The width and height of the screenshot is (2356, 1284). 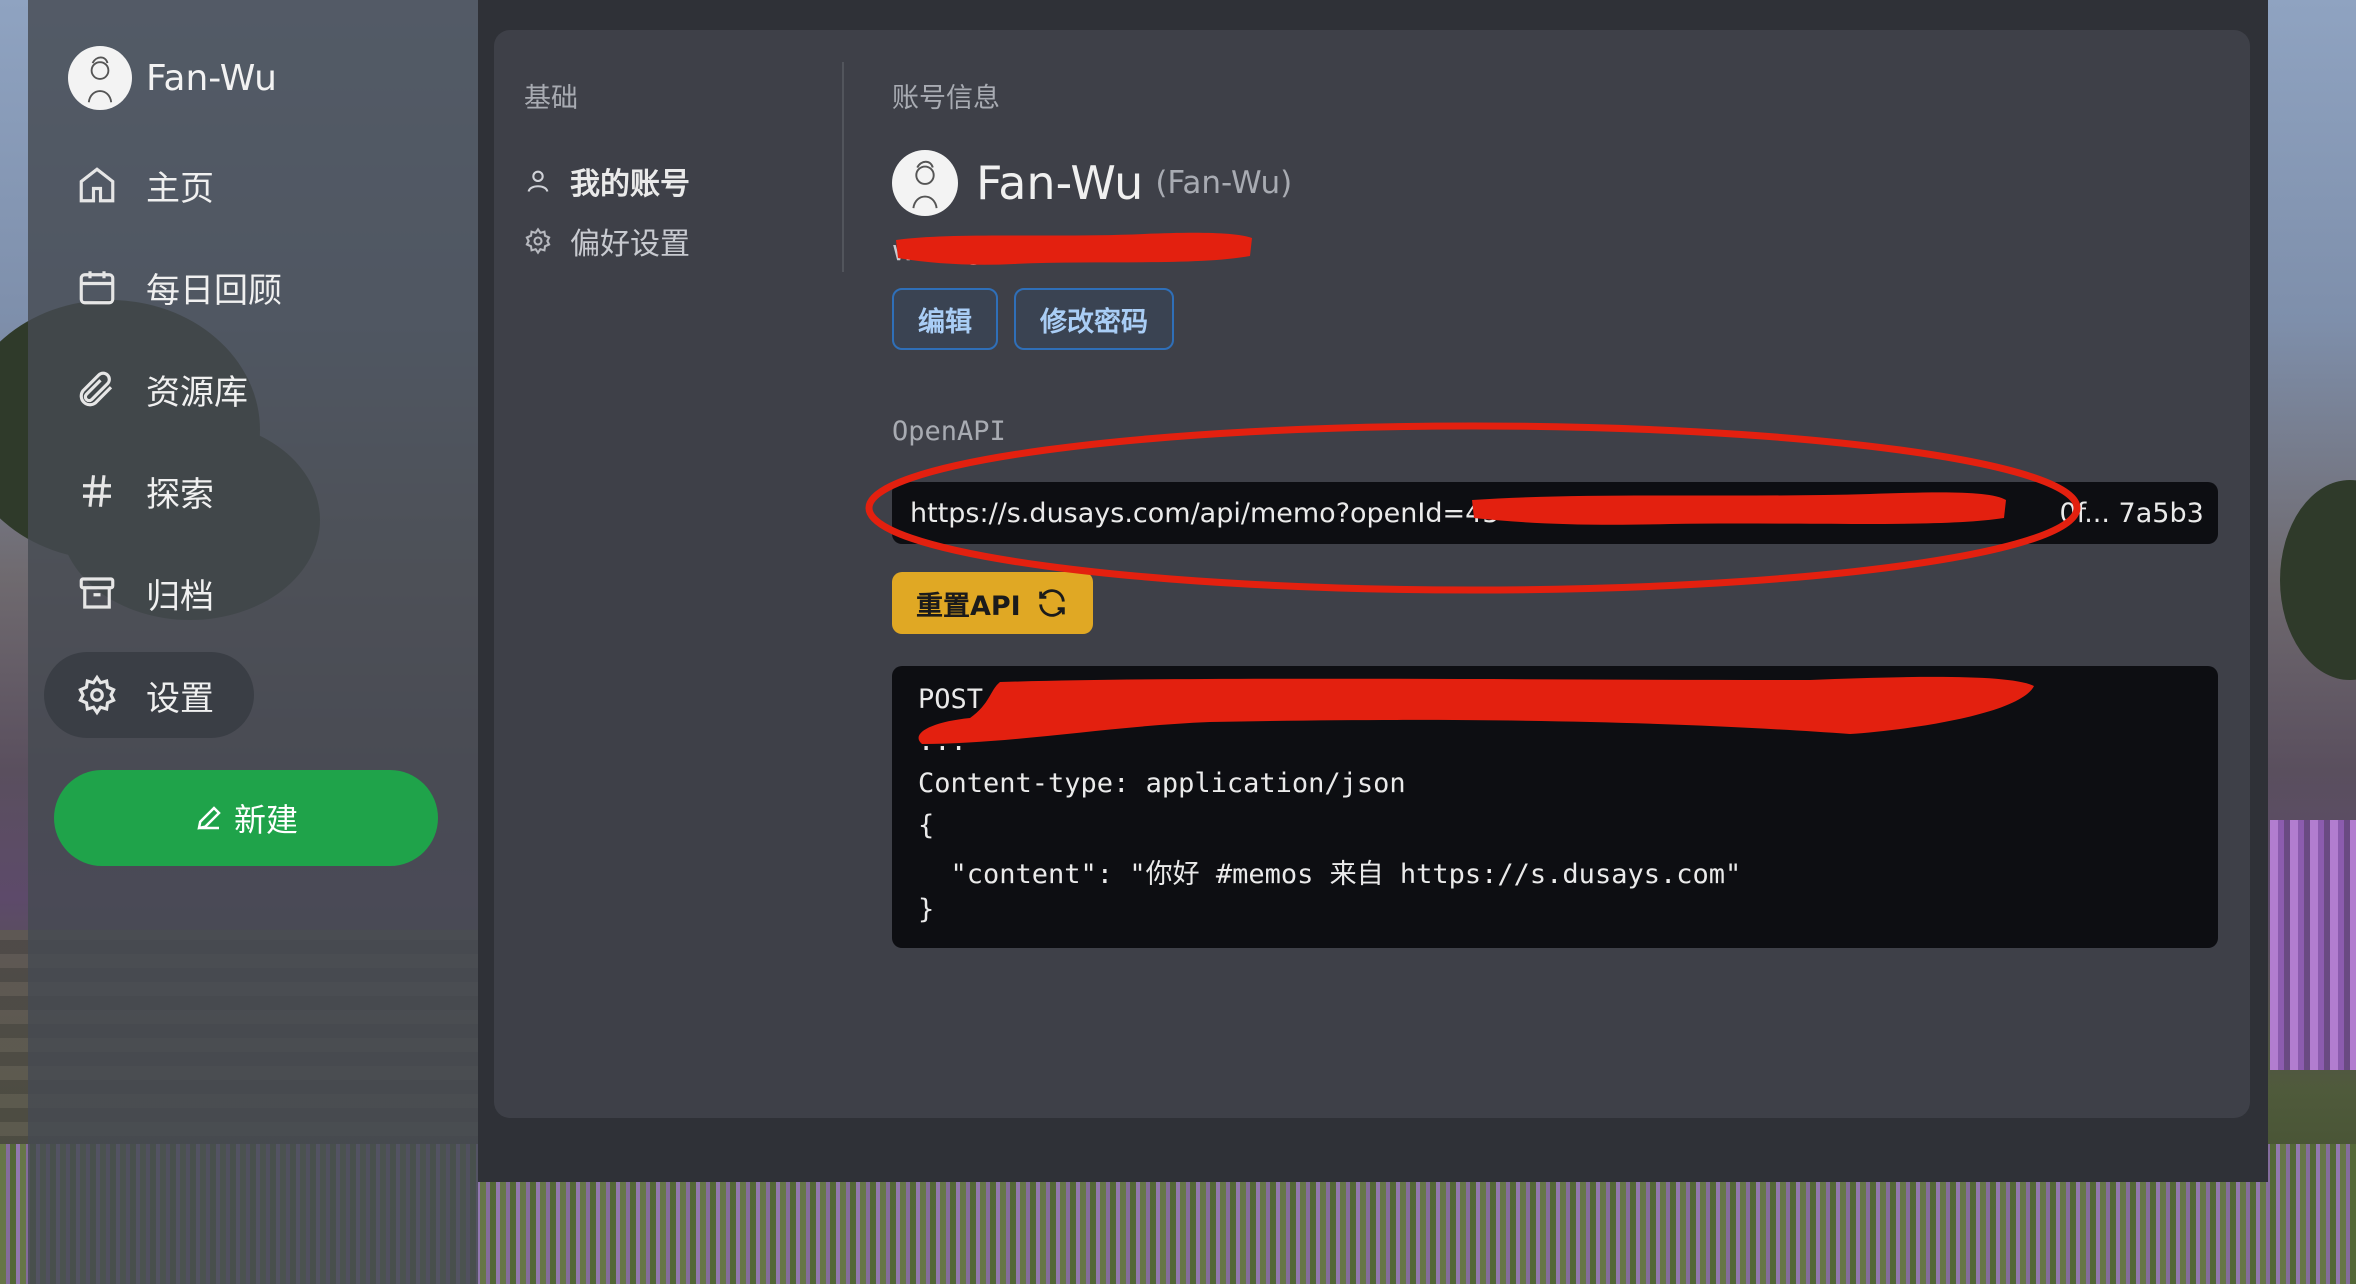 I want to click on reset-api-label: 重置API, so click(x=968, y=606).